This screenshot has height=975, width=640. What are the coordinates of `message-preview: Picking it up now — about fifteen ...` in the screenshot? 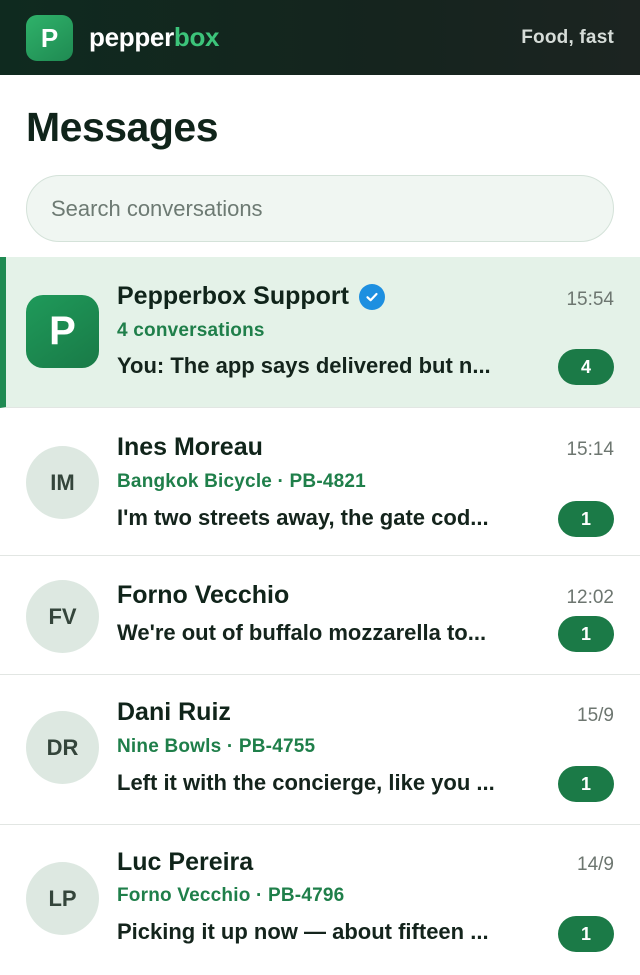 It's located at (303, 931).